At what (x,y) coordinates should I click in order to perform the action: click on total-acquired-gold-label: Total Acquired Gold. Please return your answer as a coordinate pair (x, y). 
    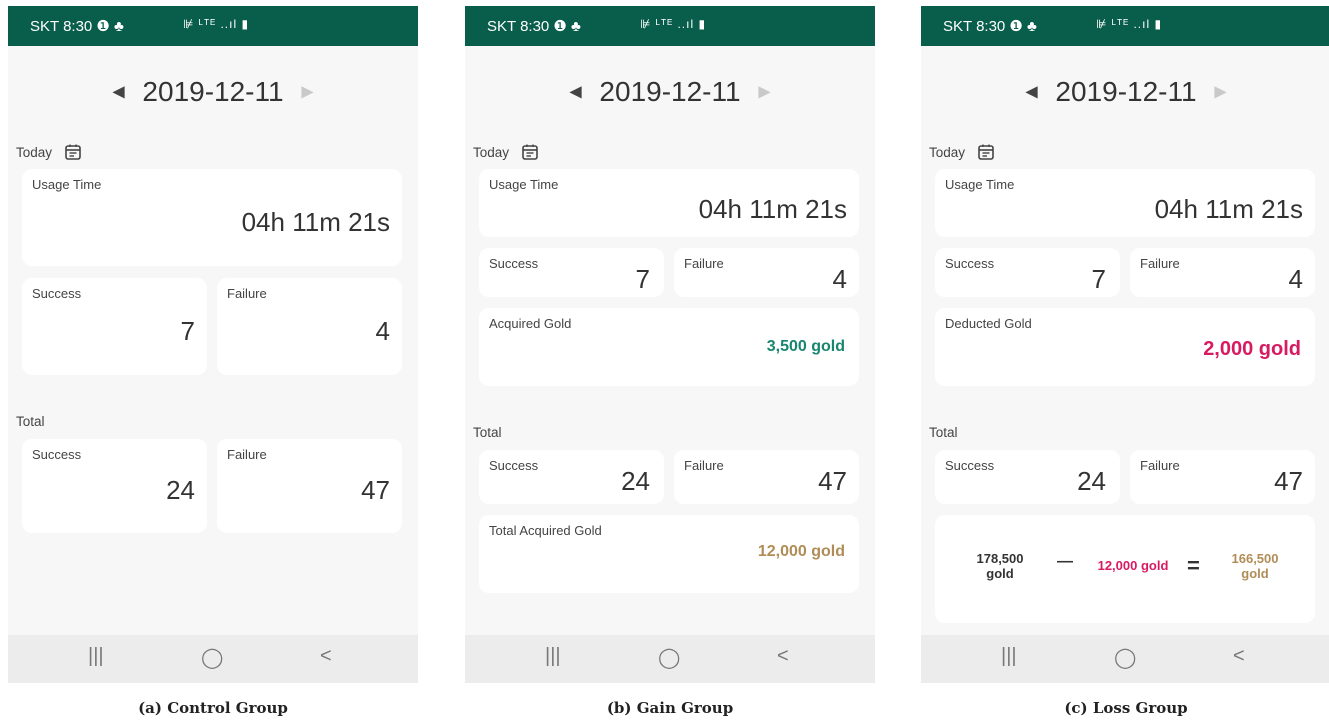
    Looking at the image, I should click on (545, 530).